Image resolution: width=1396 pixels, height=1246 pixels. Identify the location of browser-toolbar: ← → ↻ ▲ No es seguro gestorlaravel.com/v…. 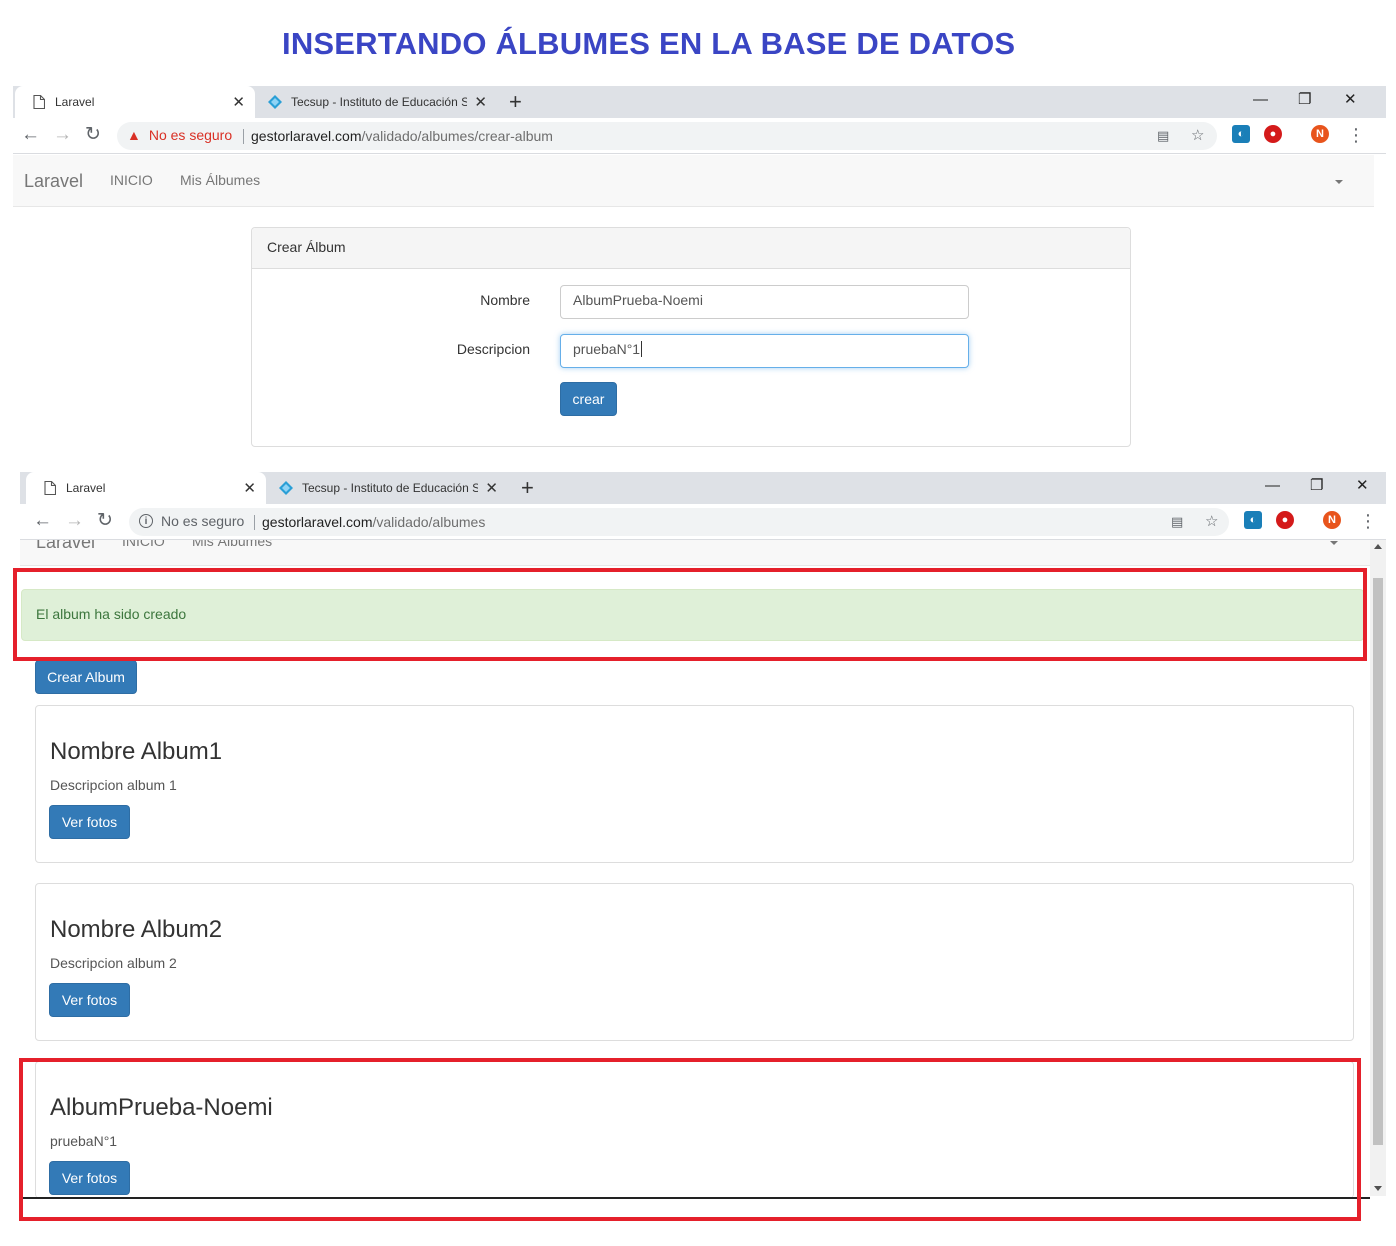
(699, 136).